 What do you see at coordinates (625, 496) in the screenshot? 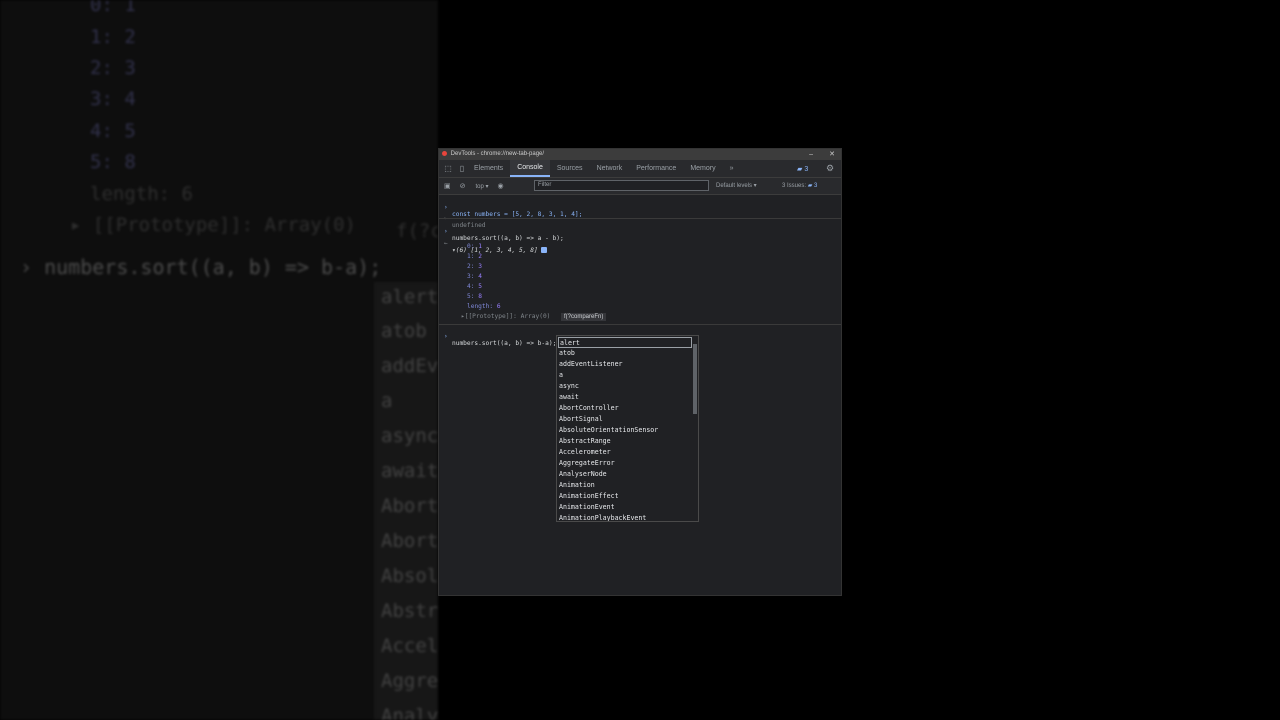
I see `autocomplete-item: AnimationEffect` at bounding box center [625, 496].